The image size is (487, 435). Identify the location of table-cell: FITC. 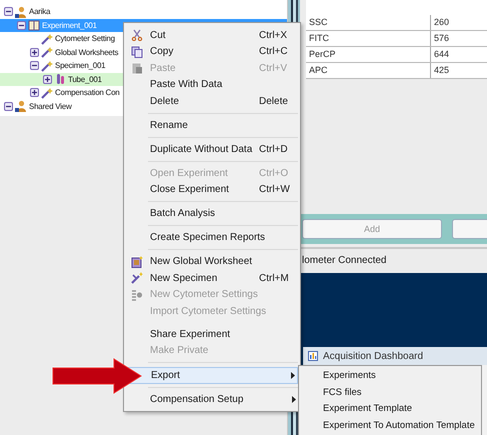
(368, 38).